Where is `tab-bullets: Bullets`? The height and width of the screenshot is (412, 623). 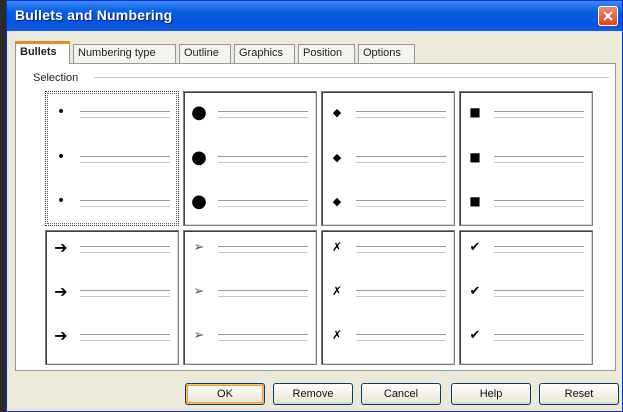 tab-bullets: Bullets is located at coordinates (42, 52).